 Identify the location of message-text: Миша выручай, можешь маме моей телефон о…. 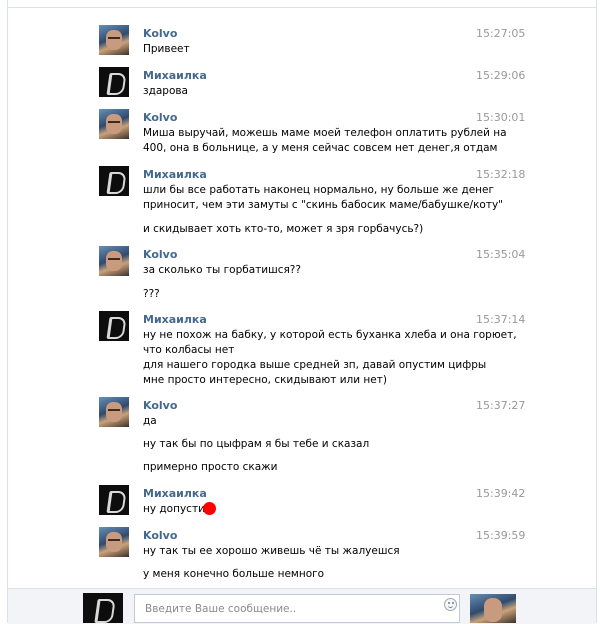
(325, 133).